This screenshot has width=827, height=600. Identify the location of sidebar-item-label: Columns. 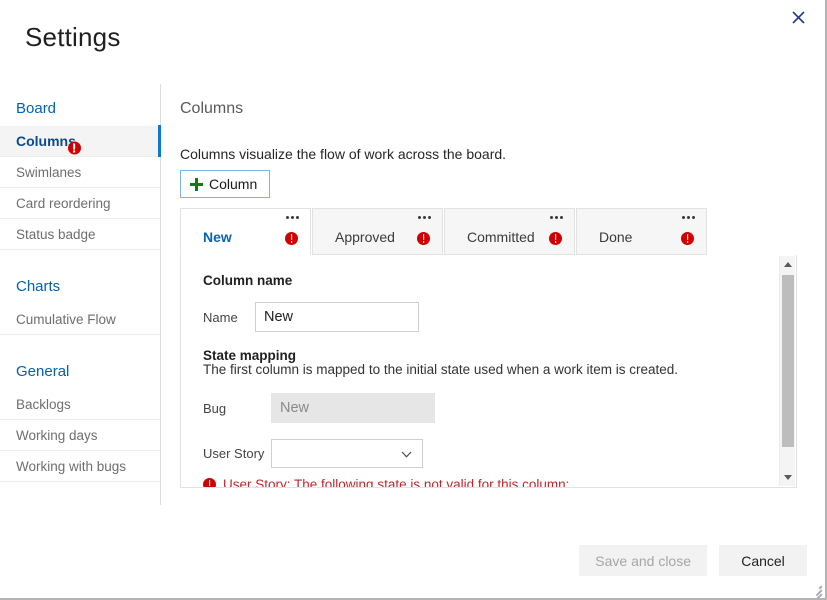
(46, 141).